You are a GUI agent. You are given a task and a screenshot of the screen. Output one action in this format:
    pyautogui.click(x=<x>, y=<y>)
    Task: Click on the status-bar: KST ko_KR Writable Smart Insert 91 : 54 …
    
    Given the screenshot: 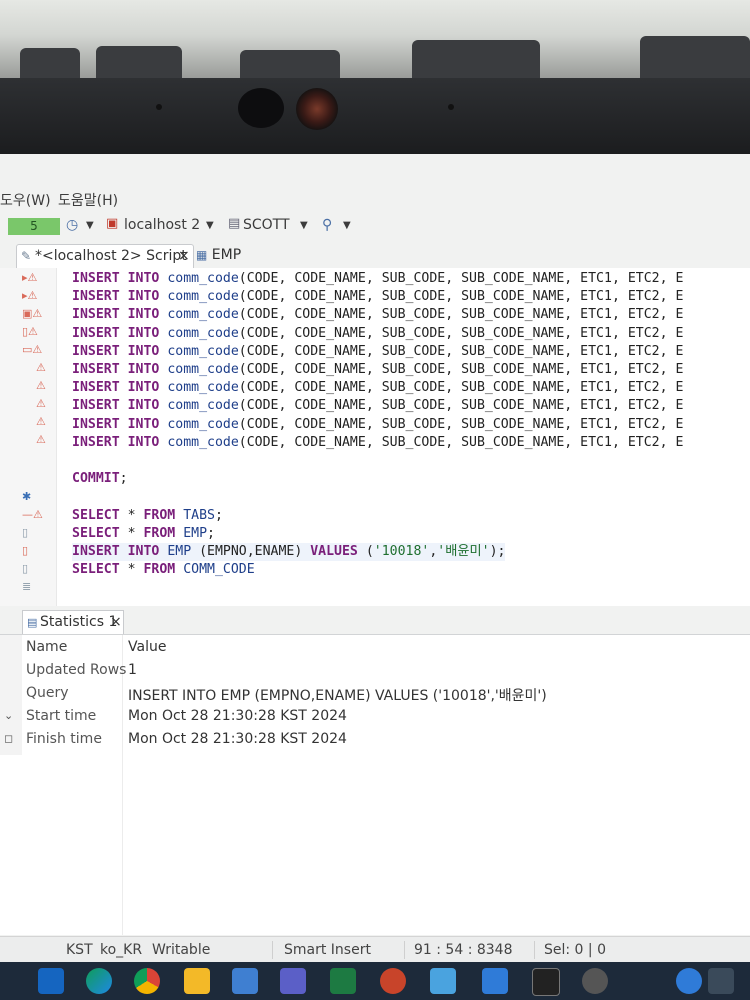 What is the action you would take?
    pyautogui.click(x=375, y=949)
    